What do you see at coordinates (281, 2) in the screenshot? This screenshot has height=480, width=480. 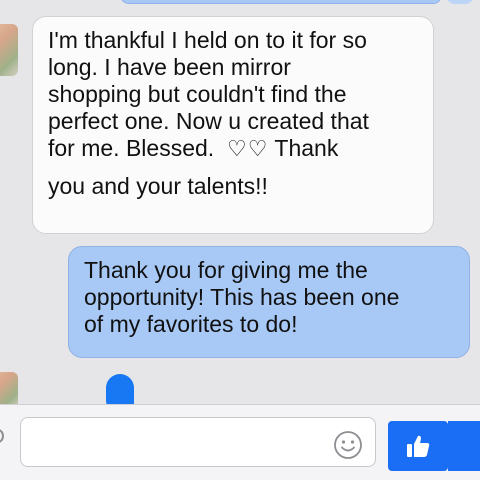 I see `previous-message-bubble` at bounding box center [281, 2].